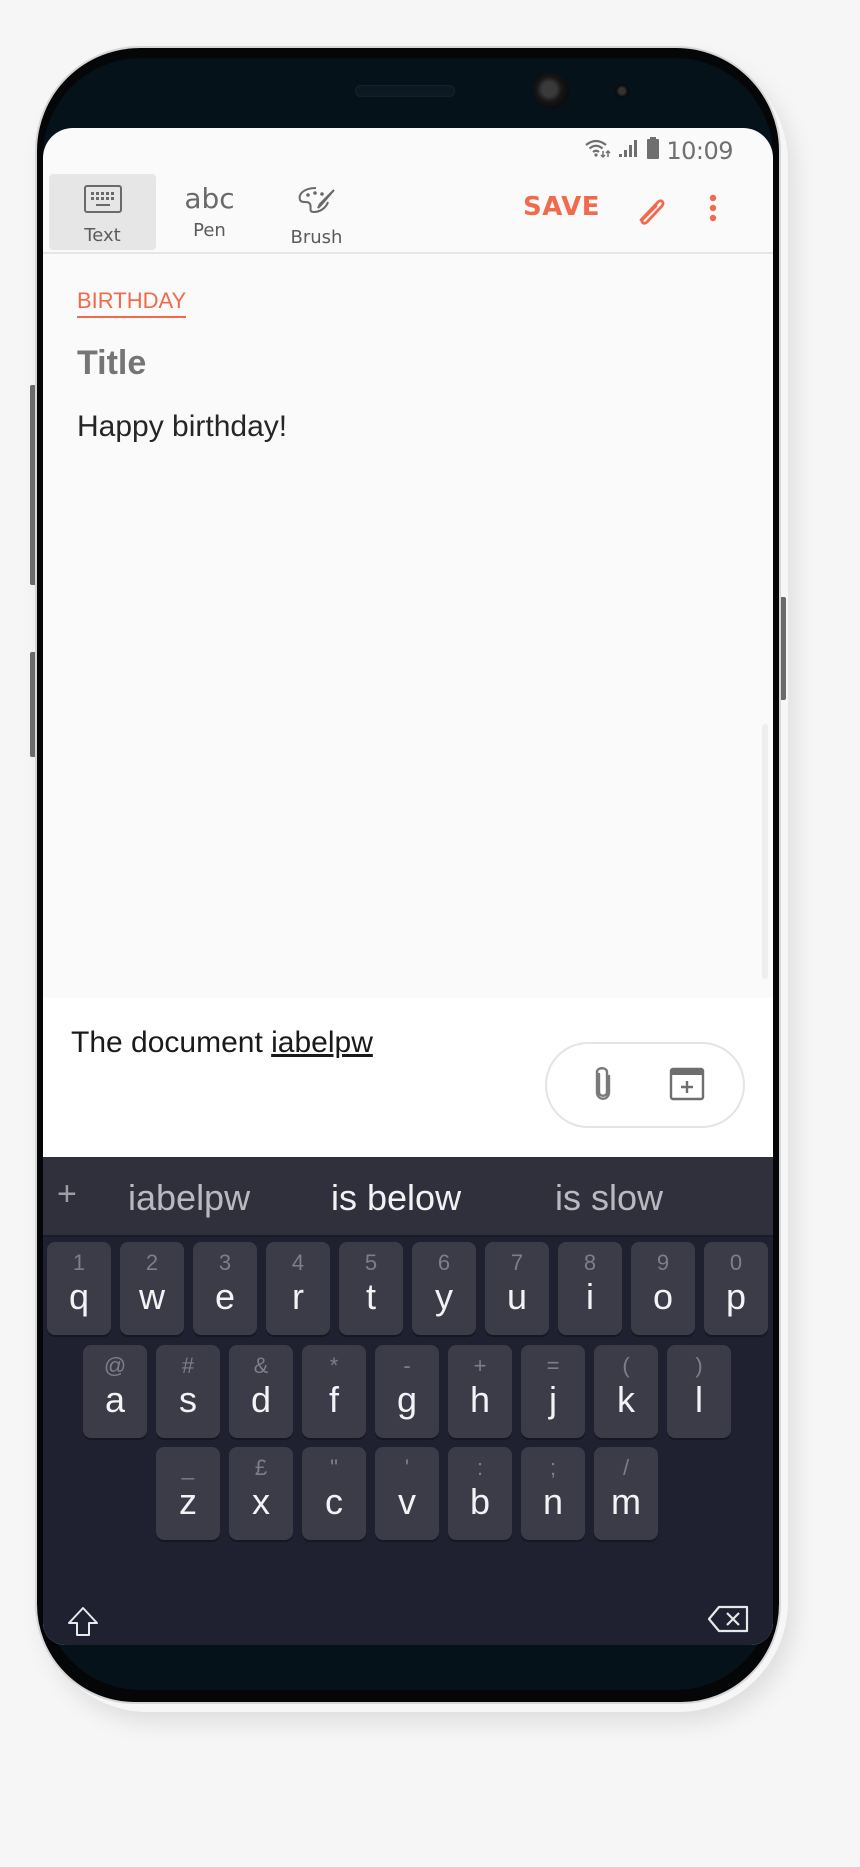  Describe the element at coordinates (651, 216) in the screenshot. I see `paperclip-icon` at that location.